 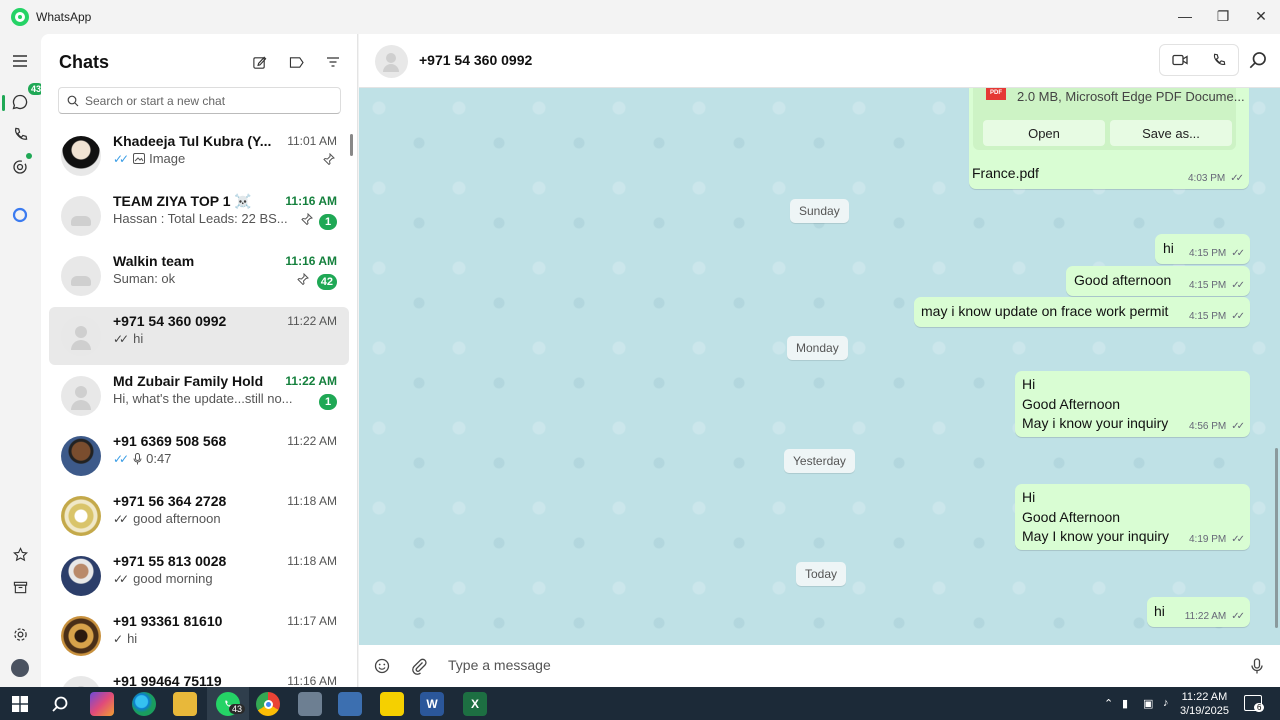 I want to click on date-divider: Today, so click(x=821, y=574).